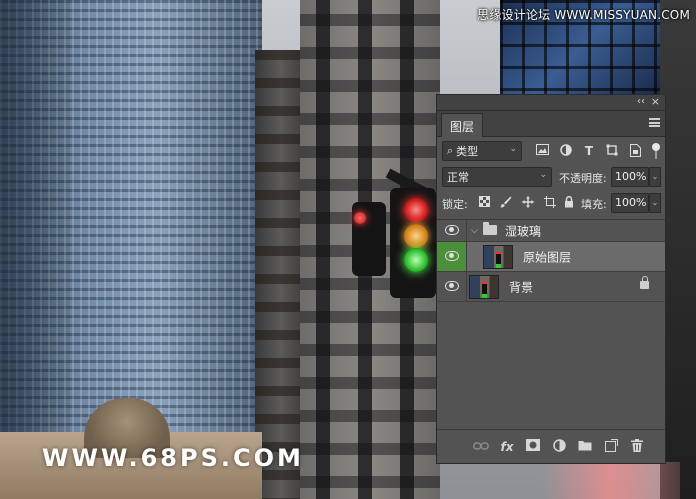  I want to click on street-light-streak, so click(610, 480).